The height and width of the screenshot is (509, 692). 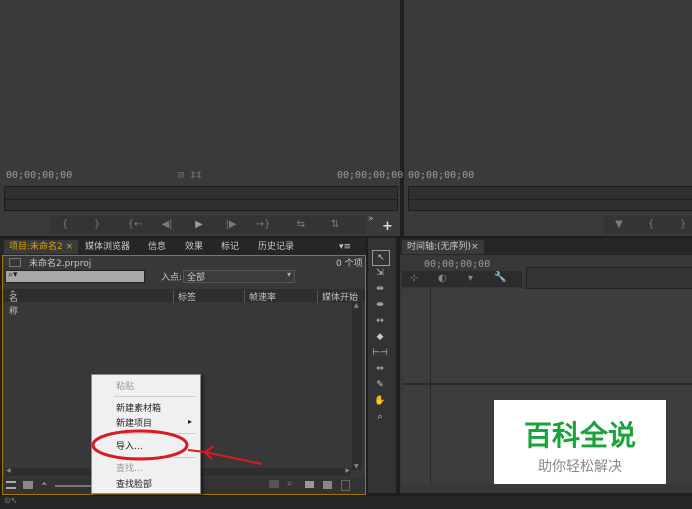 What do you see at coordinates (380, 353) in the screenshot?
I see `slip-tool-icon: ⊢⊣` at bounding box center [380, 353].